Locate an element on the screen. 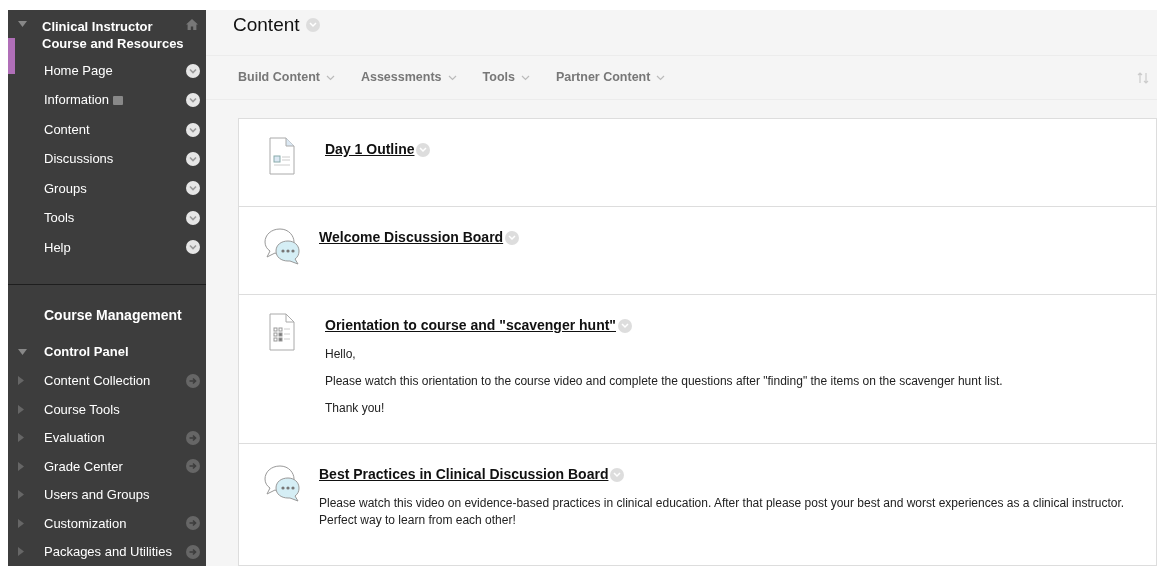 This screenshot has width=1157, height=566. page-title: Content is located at coordinates (266, 25).